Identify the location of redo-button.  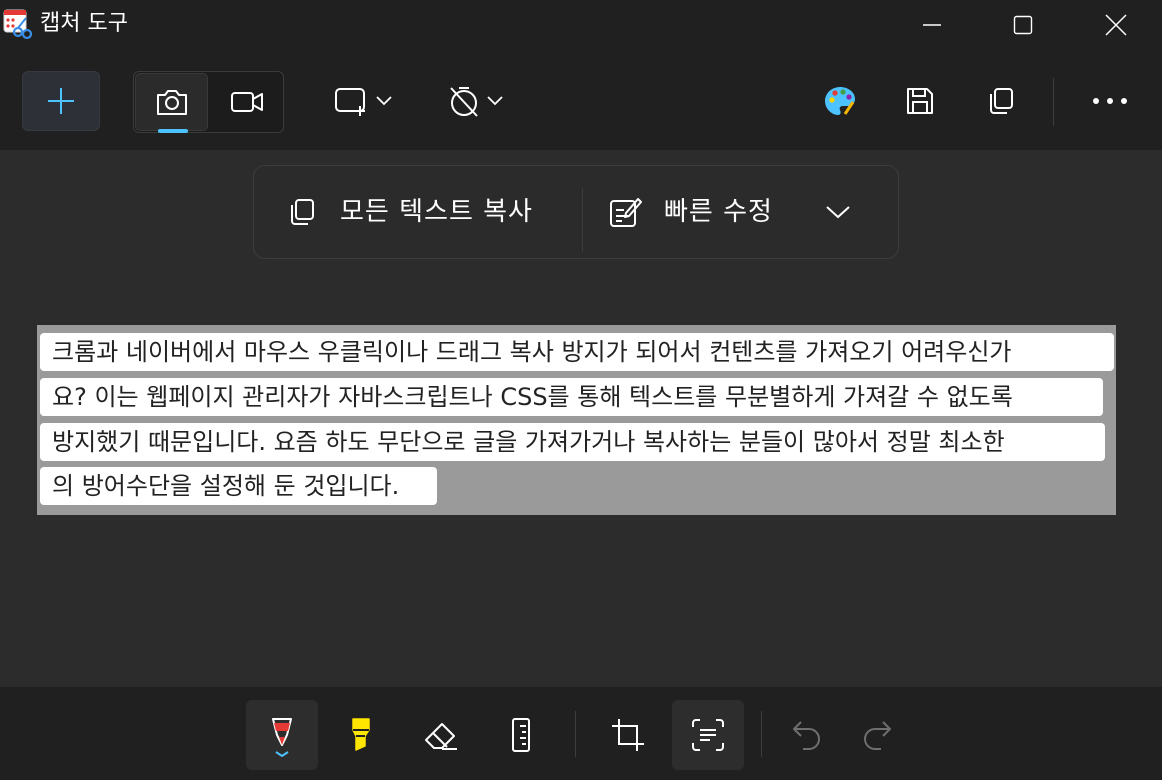
(877, 735).